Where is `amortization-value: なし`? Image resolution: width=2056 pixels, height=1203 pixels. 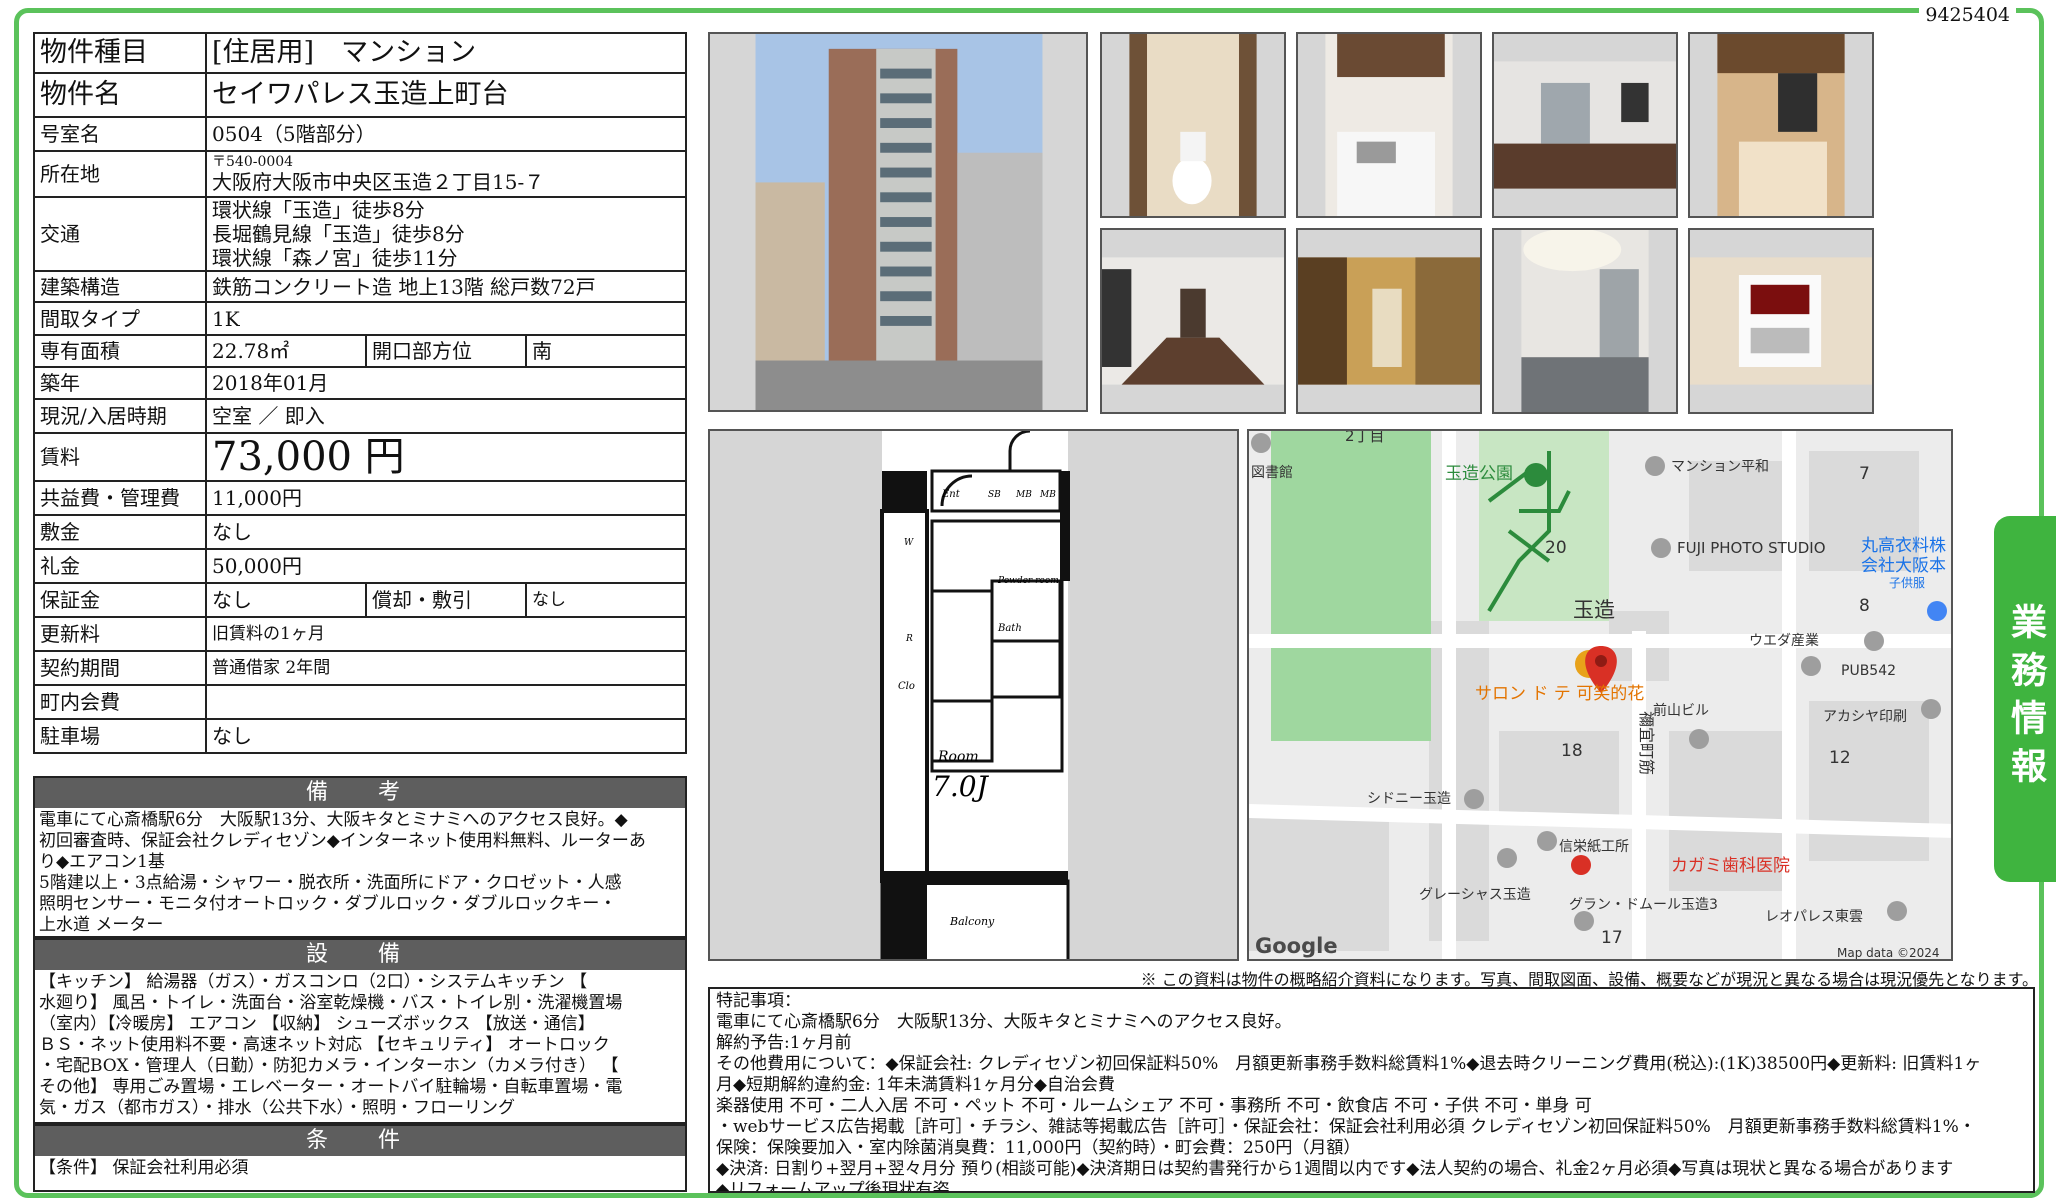 amortization-value: なし is located at coordinates (606, 600).